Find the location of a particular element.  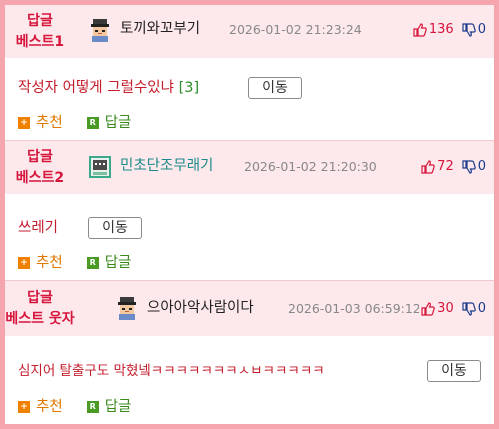

badge-line2: 베스트2 is located at coordinates (40, 177).